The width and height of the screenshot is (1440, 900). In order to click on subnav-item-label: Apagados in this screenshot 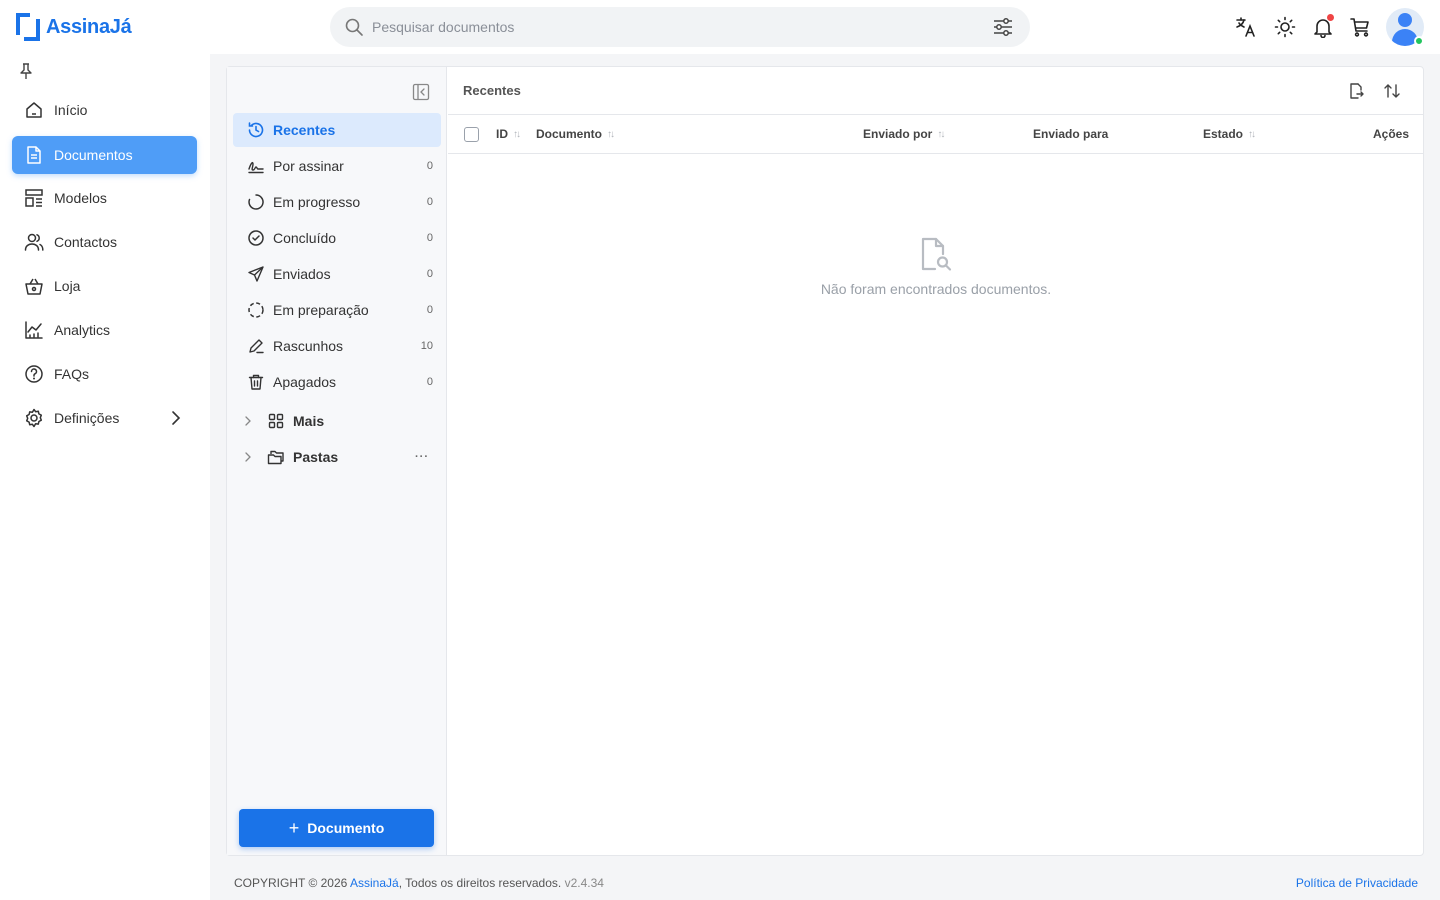, I will do `click(305, 382)`.